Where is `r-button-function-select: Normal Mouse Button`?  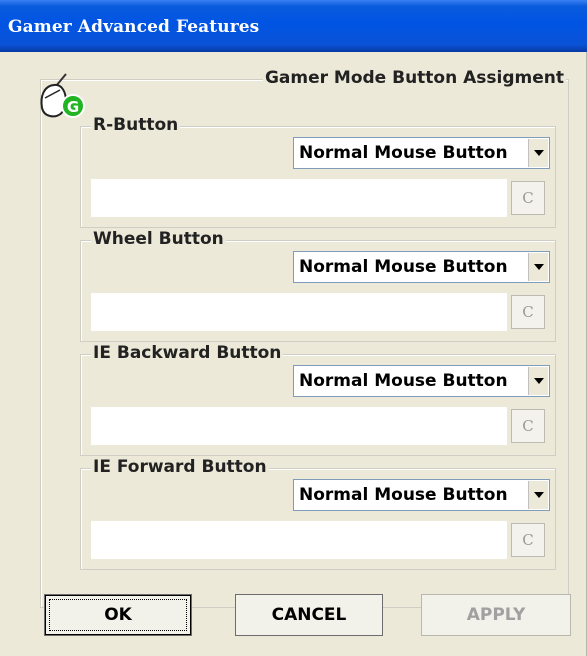 r-button-function-select: Normal Mouse Button is located at coordinates (421, 153).